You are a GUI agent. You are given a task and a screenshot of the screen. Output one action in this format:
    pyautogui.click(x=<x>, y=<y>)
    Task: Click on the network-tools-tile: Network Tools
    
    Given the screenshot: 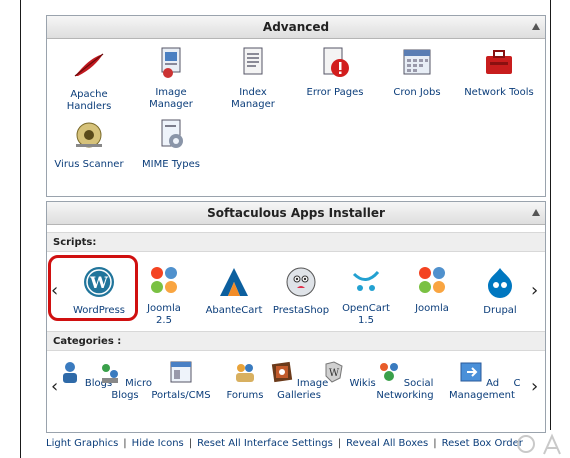 What is the action you would take?
    pyautogui.click(x=499, y=72)
    